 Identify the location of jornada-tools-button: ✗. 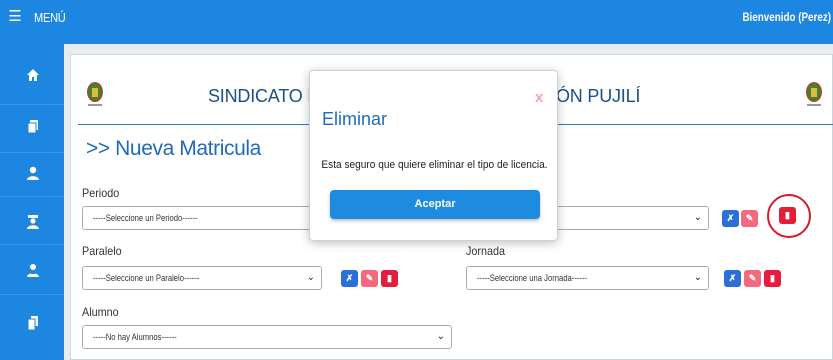
(732, 278).